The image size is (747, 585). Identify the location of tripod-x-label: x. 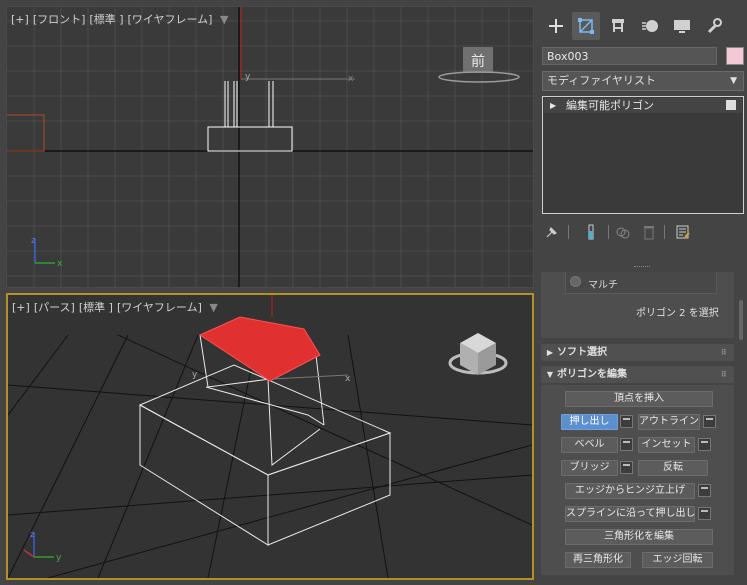
(60, 264).